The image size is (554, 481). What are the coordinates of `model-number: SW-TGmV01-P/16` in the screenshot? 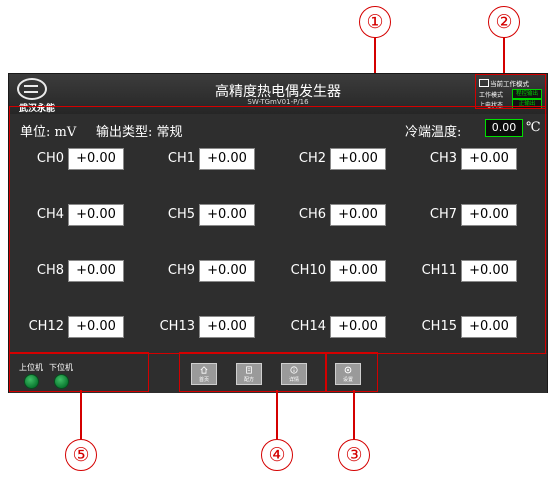 It's located at (278, 102).